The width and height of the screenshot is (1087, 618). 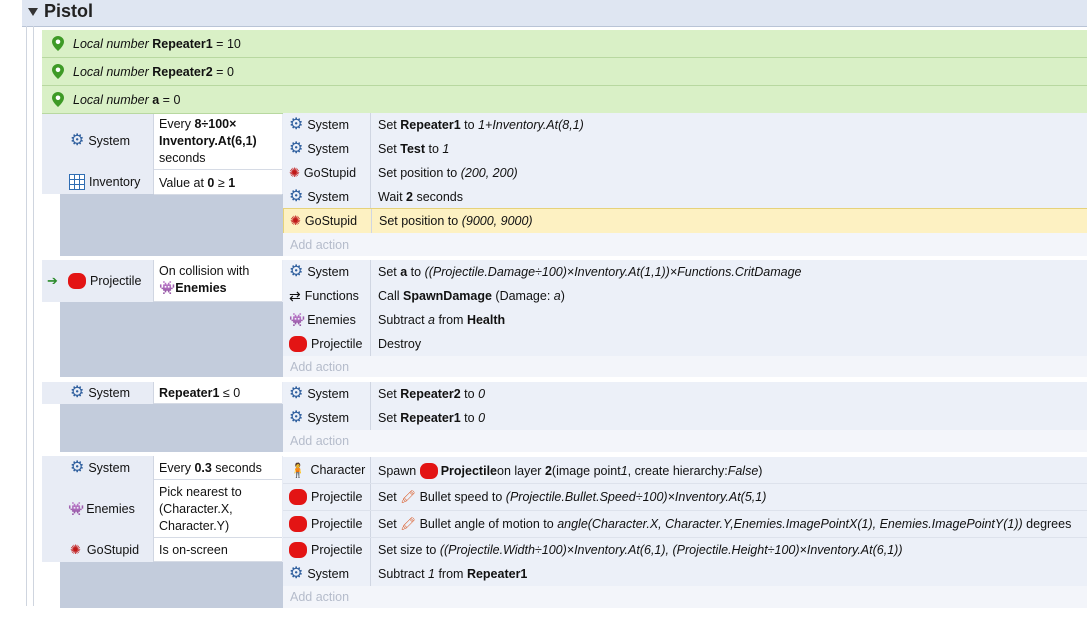 What do you see at coordinates (171, 428) in the screenshot?
I see `event-3-margin` at bounding box center [171, 428].